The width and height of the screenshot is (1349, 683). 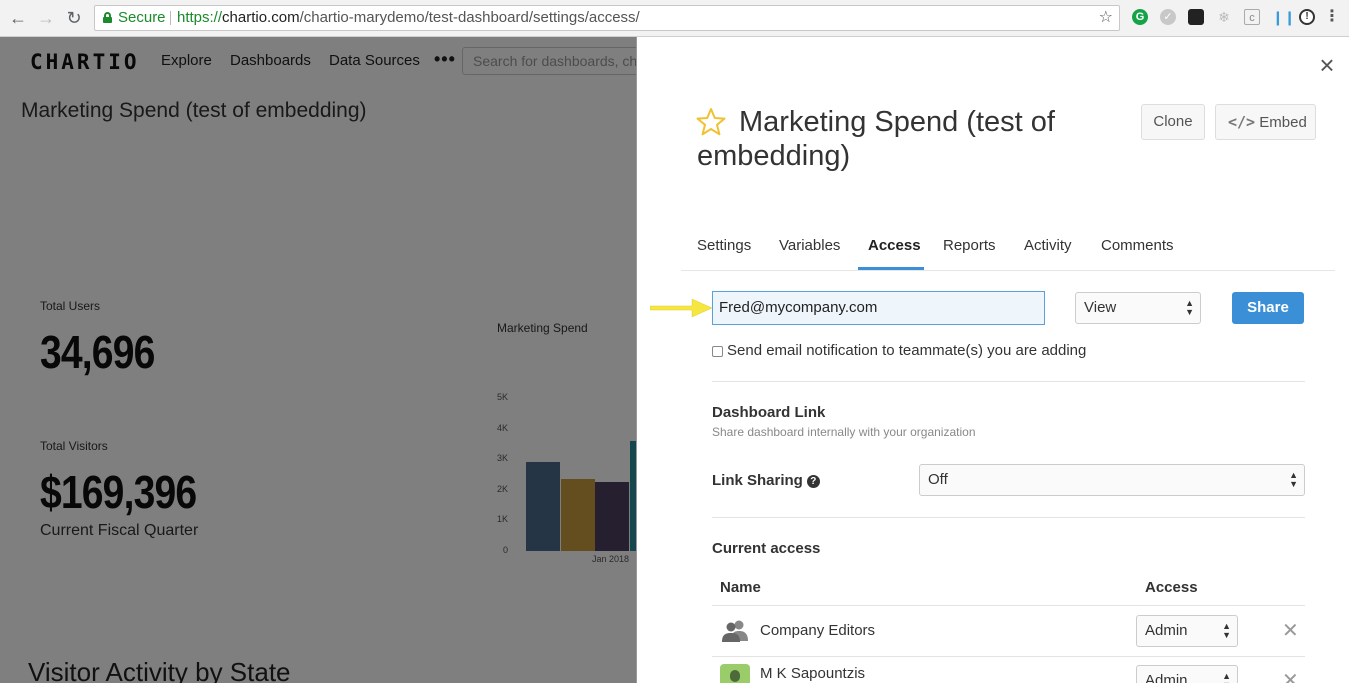 I want to click on extension-c-icon: c, so click(x=1252, y=17).